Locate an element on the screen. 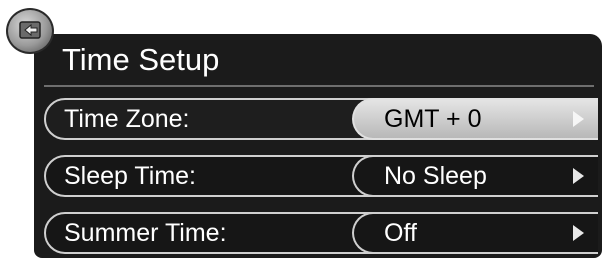  summer-time-value-selector: Off is located at coordinates (475, 233).